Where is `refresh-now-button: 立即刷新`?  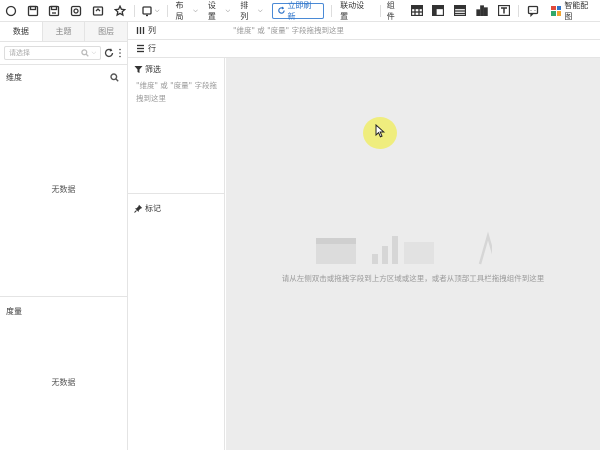
refresh-now-button: 立即刷新 is located at coordinates (298, 10).